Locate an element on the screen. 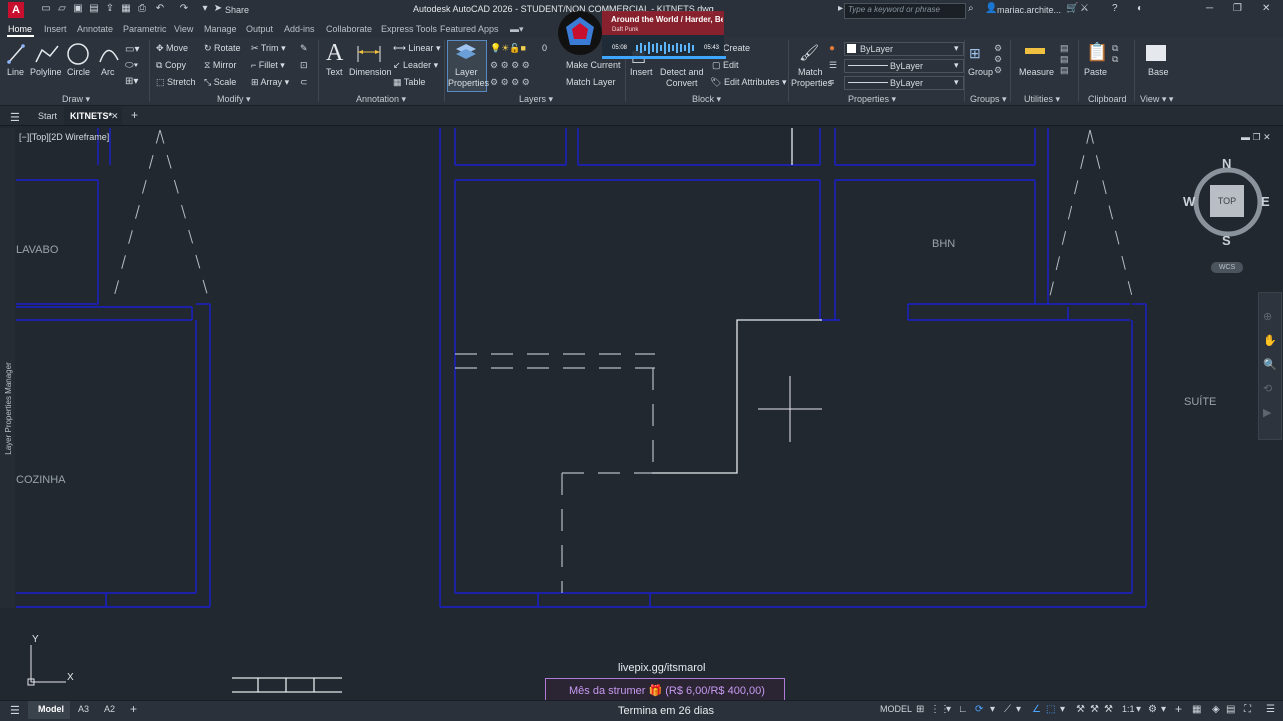  customization-icon: ☰ is located at coordinates (1270, 709).